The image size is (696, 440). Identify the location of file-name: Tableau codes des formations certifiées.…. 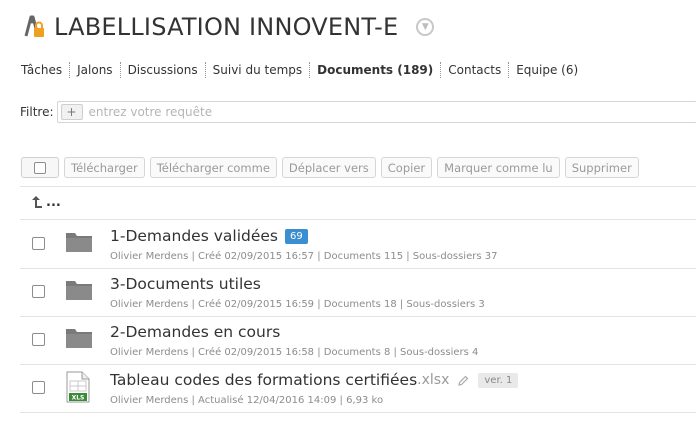
(314, 380).